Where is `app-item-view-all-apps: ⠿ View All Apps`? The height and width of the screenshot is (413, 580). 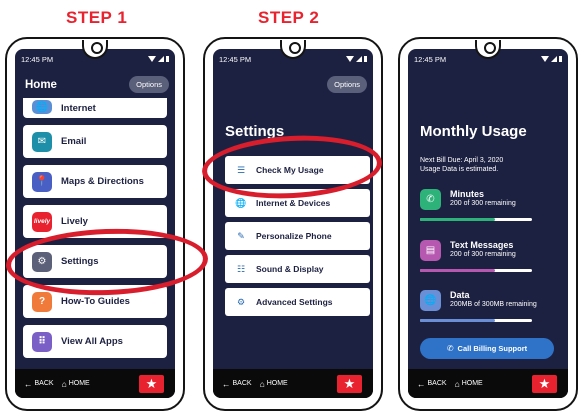 app-item-view-all-apps: ⠿ View All Apps is located at coordinates (95, 341).